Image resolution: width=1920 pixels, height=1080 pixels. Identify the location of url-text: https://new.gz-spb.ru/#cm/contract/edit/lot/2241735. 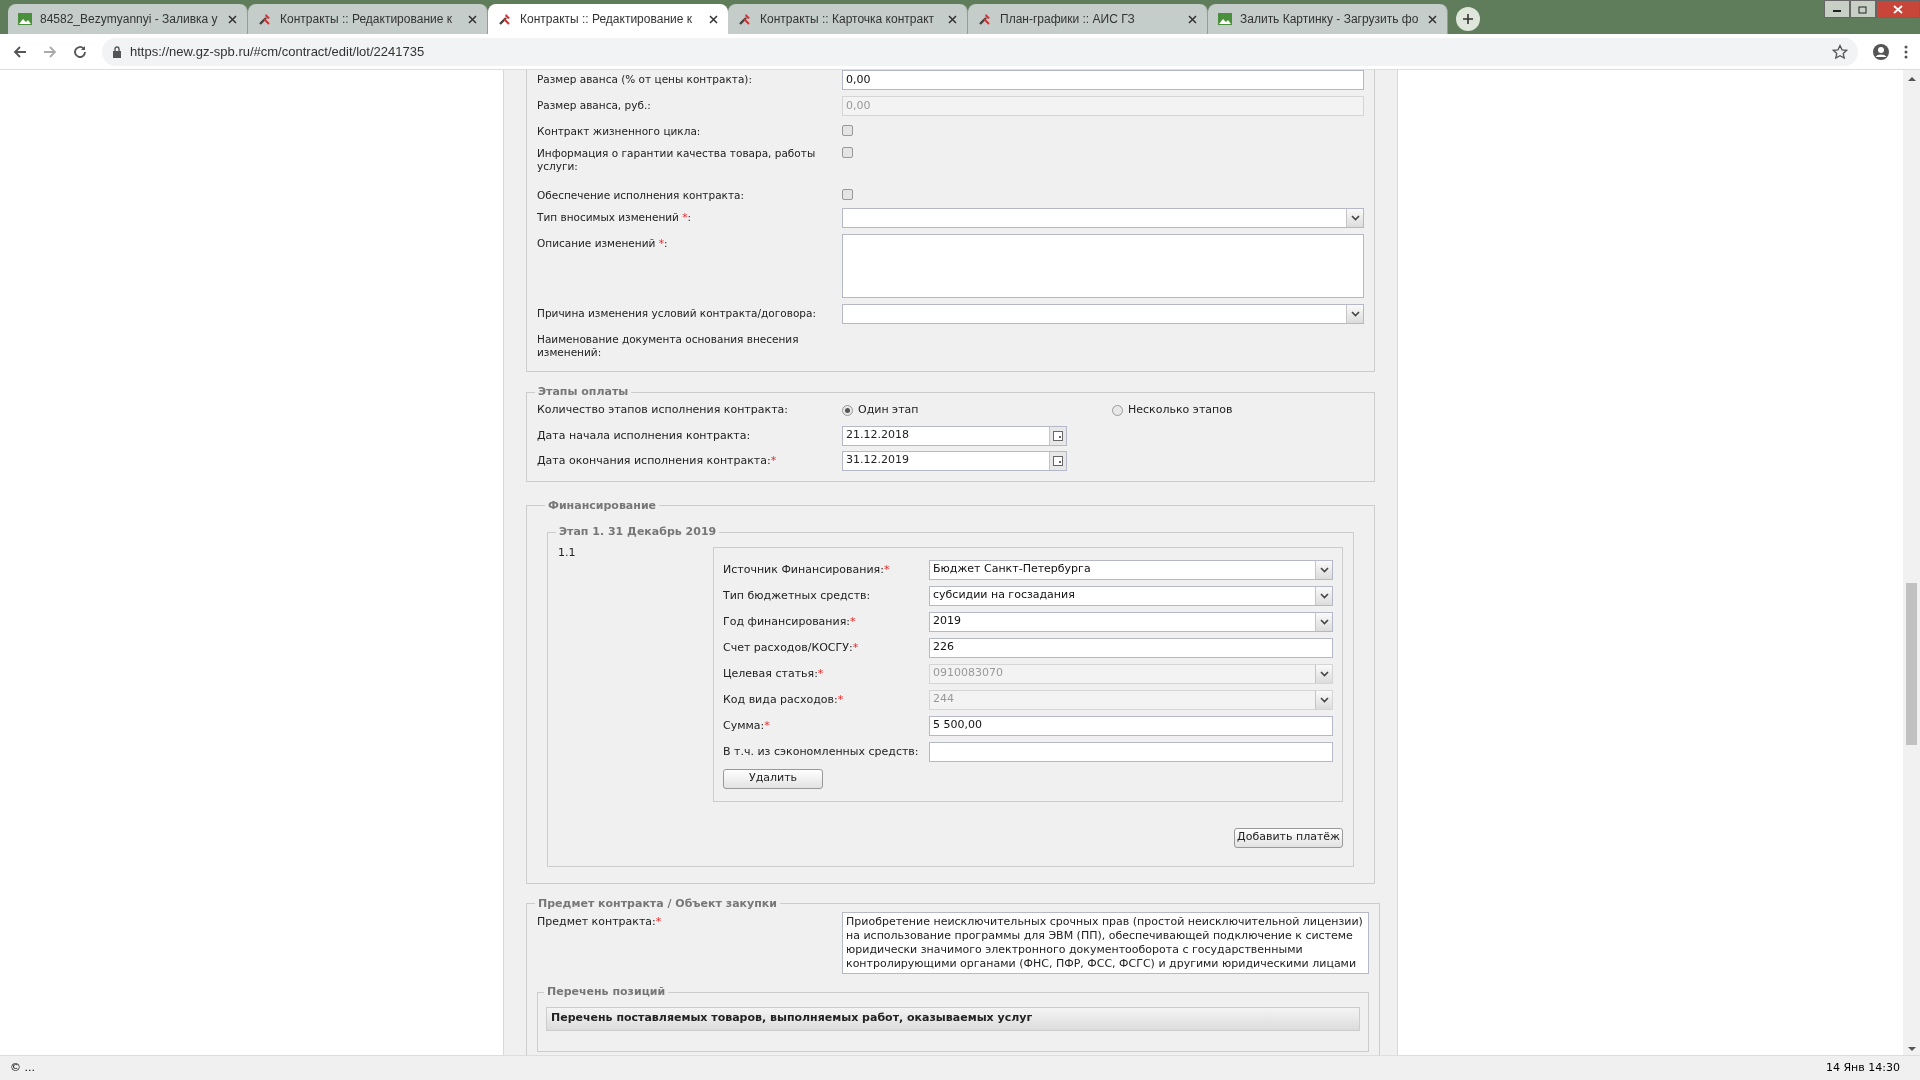
(277, 51).